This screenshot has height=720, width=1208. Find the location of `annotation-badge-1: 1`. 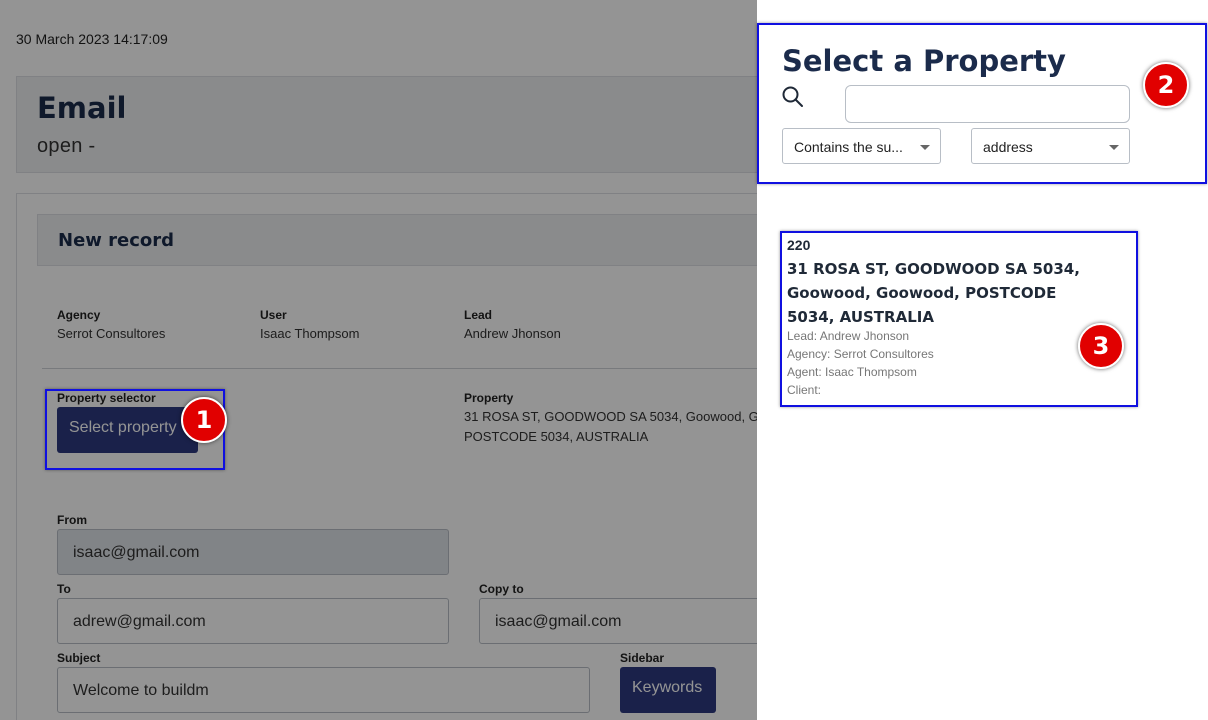

annotation-badge-1: 1 is located at coordinates (204, 420).